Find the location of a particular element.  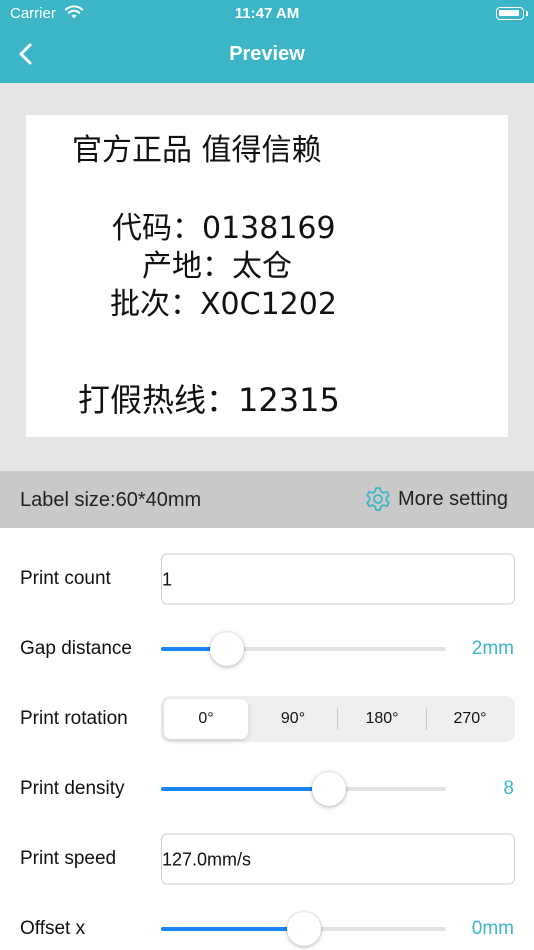

print-density-value: 8 is located at coordinates (508, 788).